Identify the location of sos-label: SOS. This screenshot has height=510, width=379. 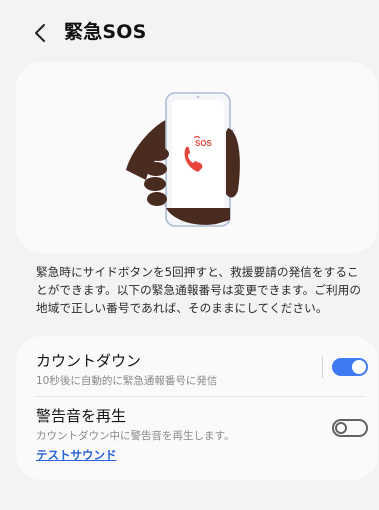
(204, 143).